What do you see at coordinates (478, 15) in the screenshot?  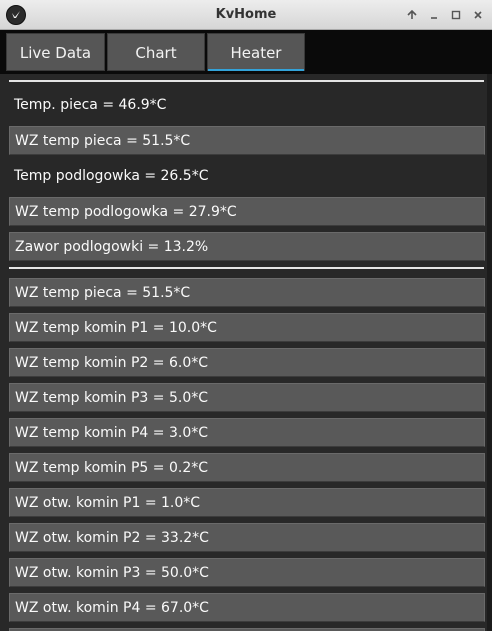 I see `close-icon` at bounding box center [478, 15].